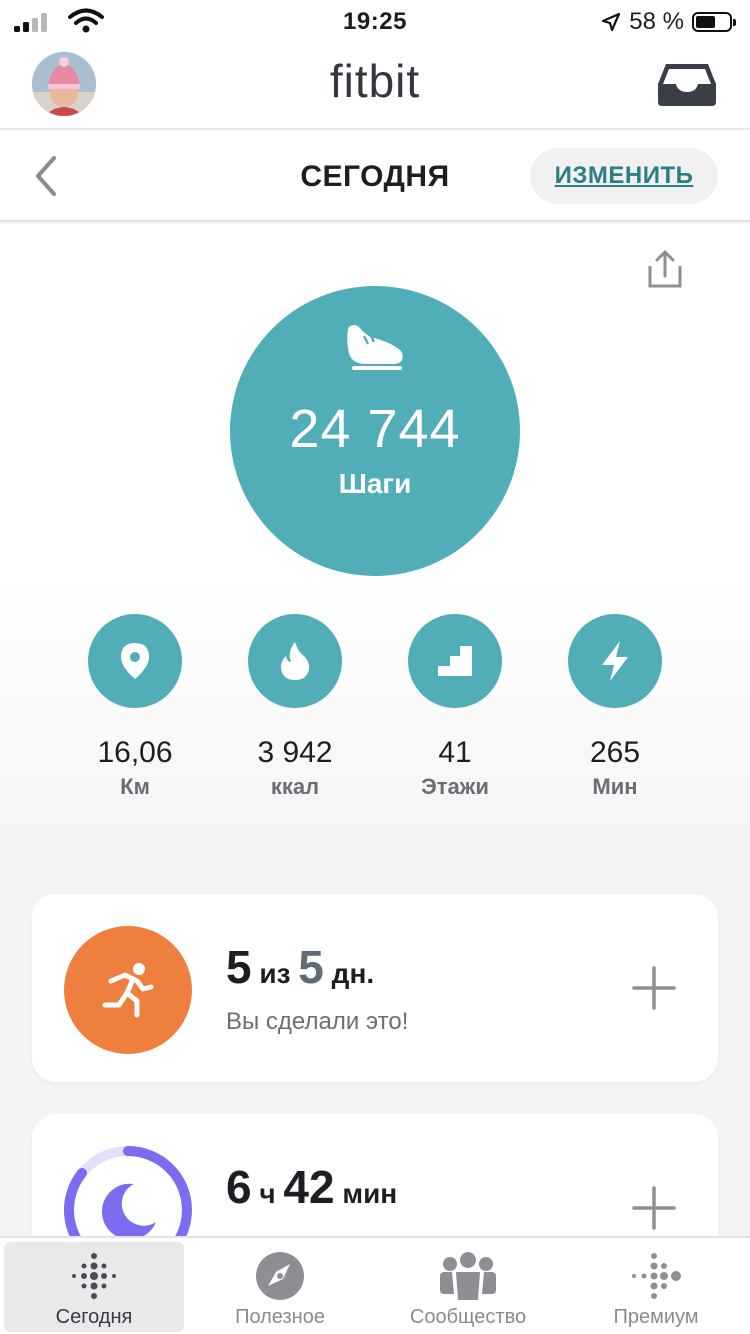  Describe the element at coordinates (309, 1187) in the screenshot. I see `sleep-minutes: 42` at that location.